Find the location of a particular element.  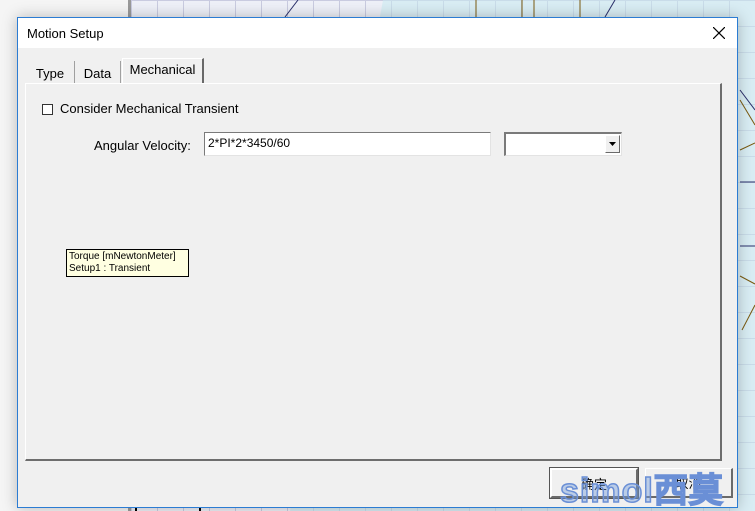

cancel-button-label: 取消 is located at coordinates (688, 483).